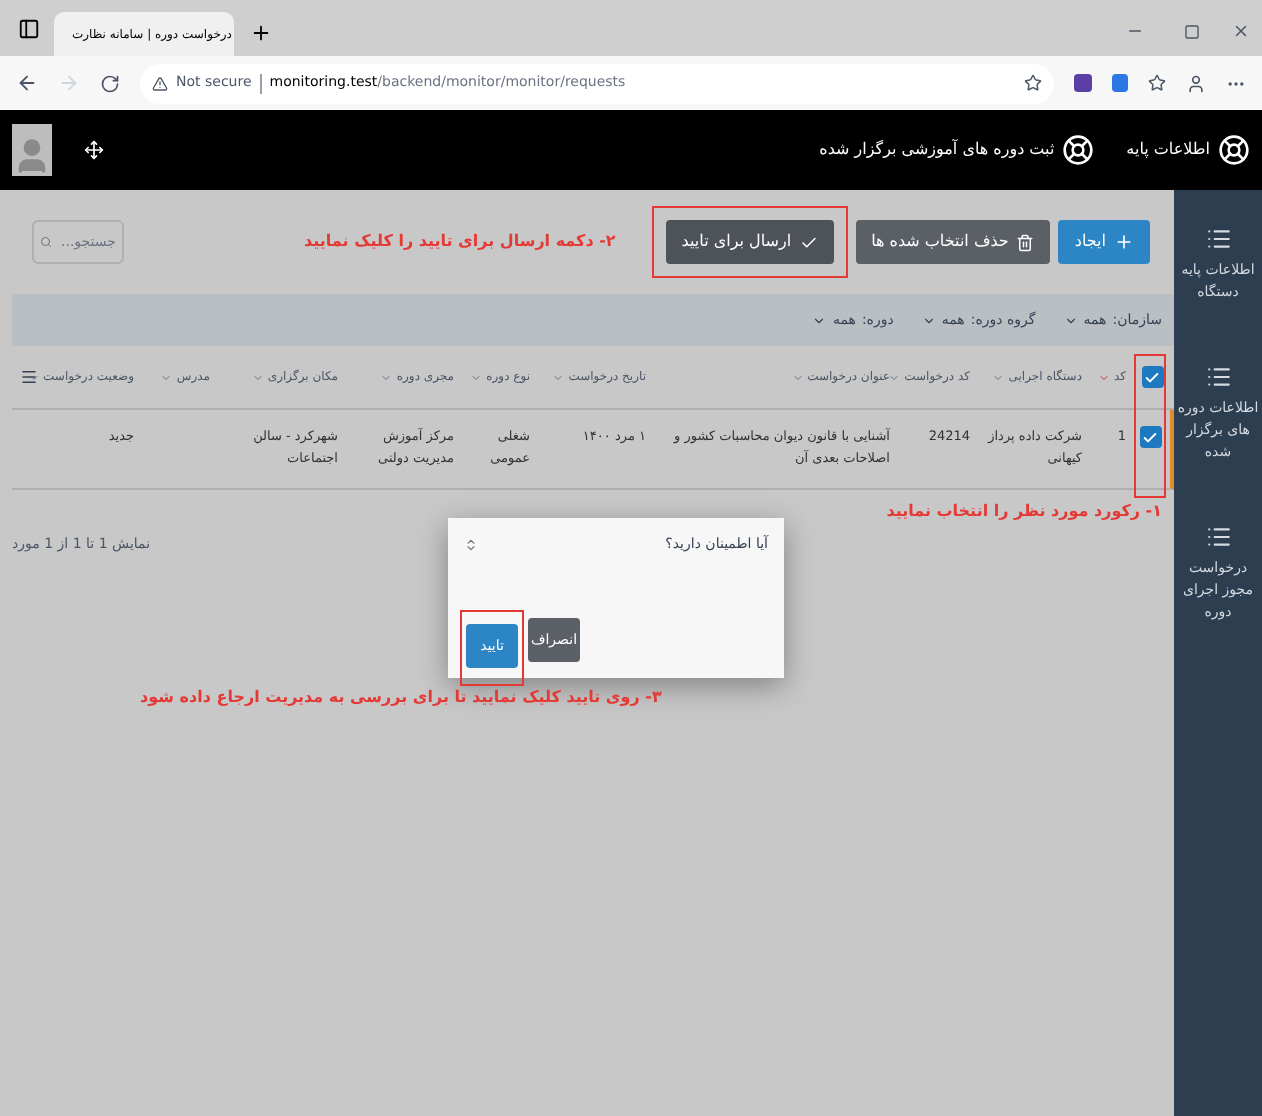 The width and height of the screenshot is (1262, 1116). What do you see at coordinates (1241, 31) in the screenshot?
I see `close-window-icon` at bounding box center [1241, 31].